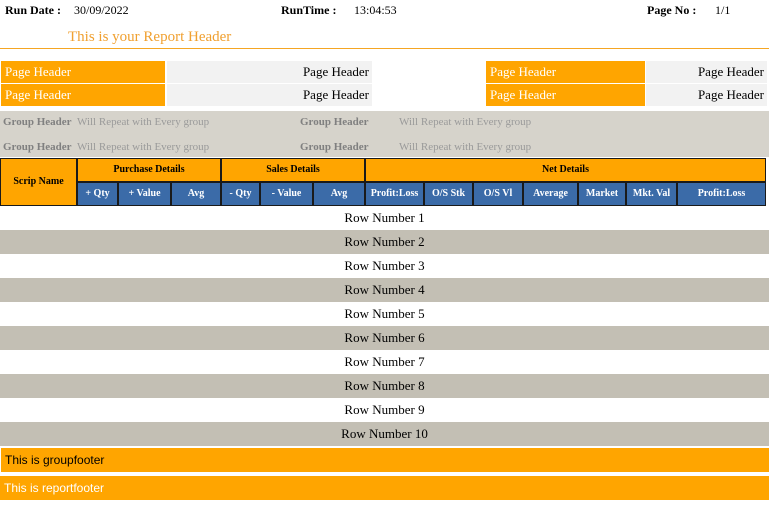 Image resolution: width=769 pixels, height=515 pixels. I want to click on page-no-label: Page No :, so click(672, 10).